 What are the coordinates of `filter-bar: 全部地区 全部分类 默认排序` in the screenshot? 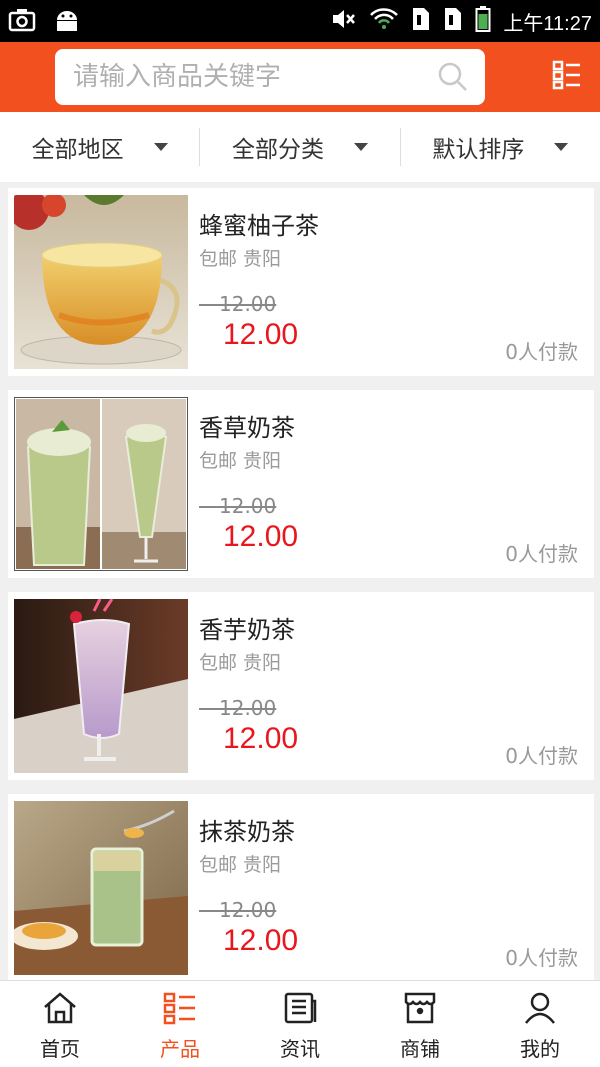 It's located at (300, 147).